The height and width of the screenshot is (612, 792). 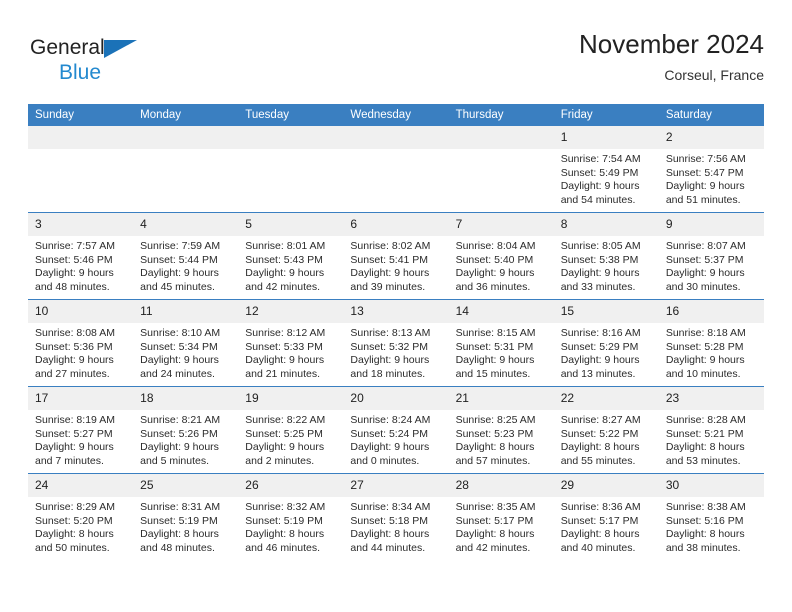 I want to click on daylight-text-line2: and 30 minutes., so click(x=703, y=286).